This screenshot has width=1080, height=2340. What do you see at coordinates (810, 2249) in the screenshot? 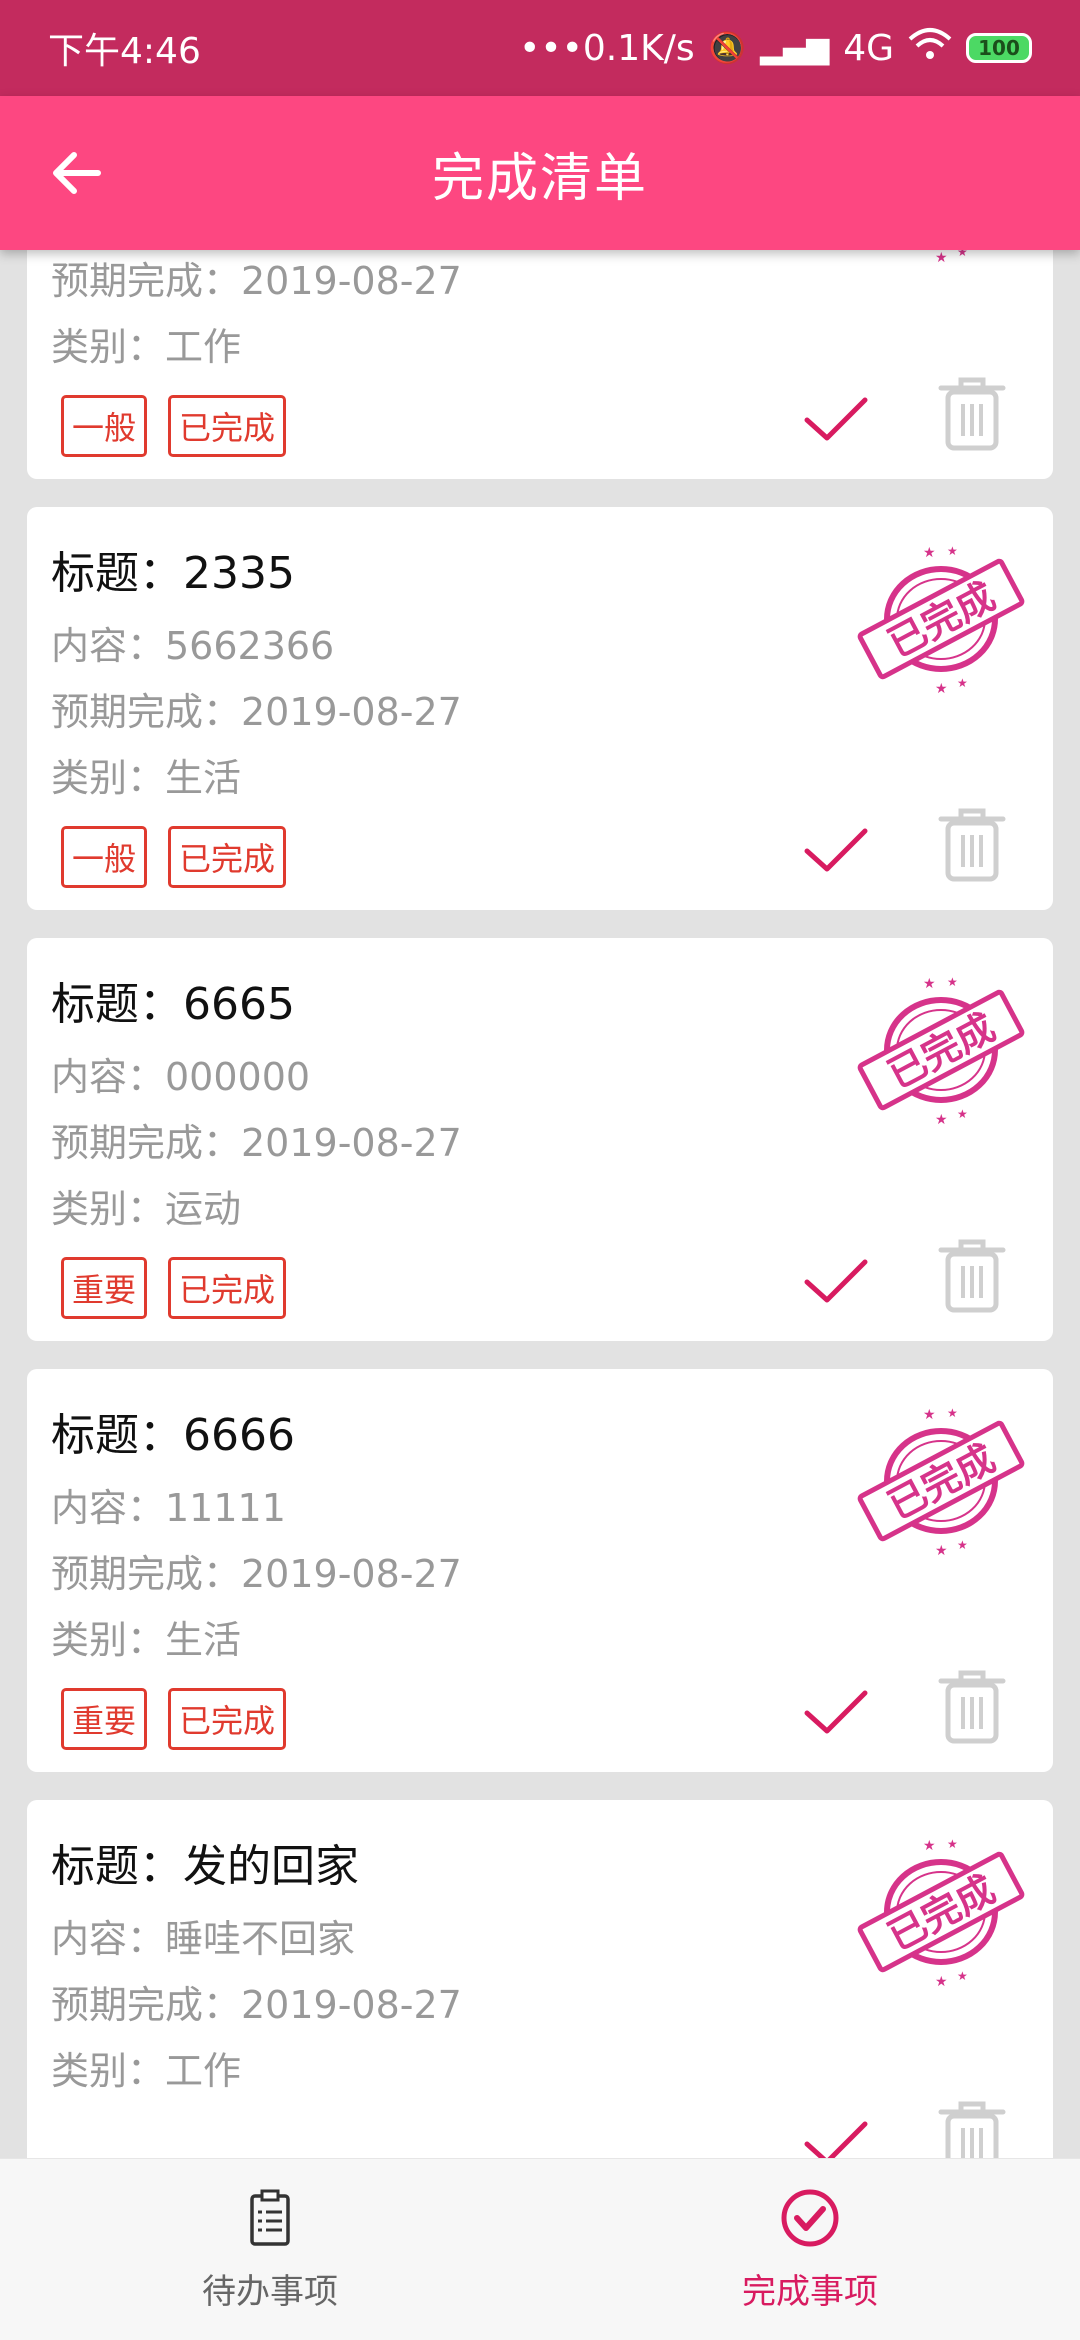
I see `nav-item-completed: 完成事项` at bounding box center [810, 2249].